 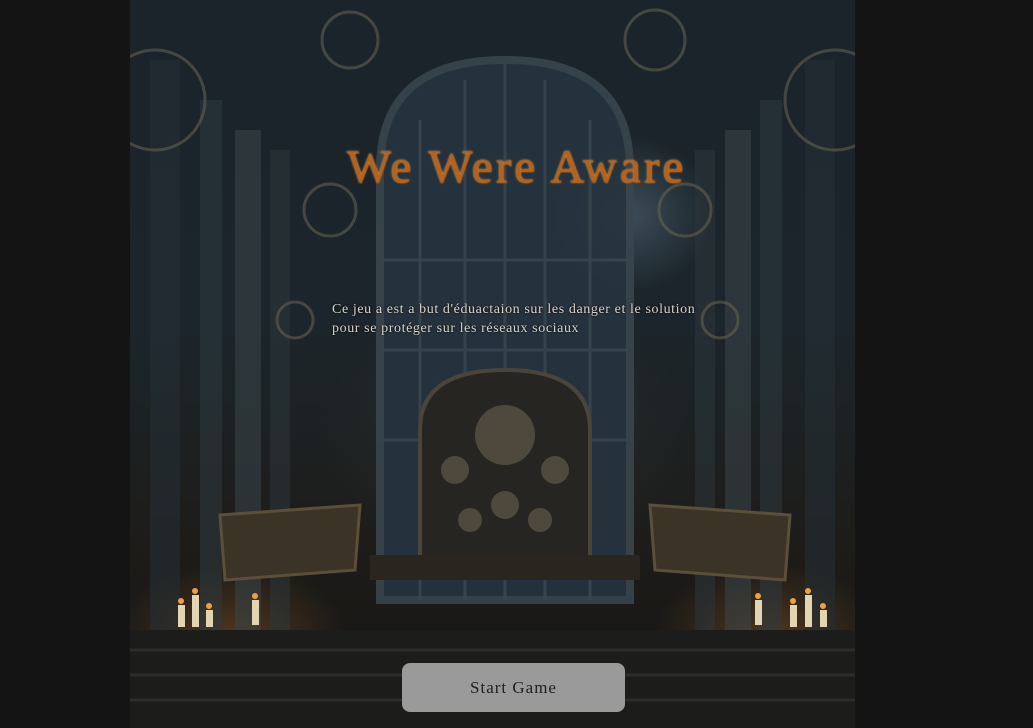 I want to click on start-game-button: Start Game, so click(x=513, y=687).